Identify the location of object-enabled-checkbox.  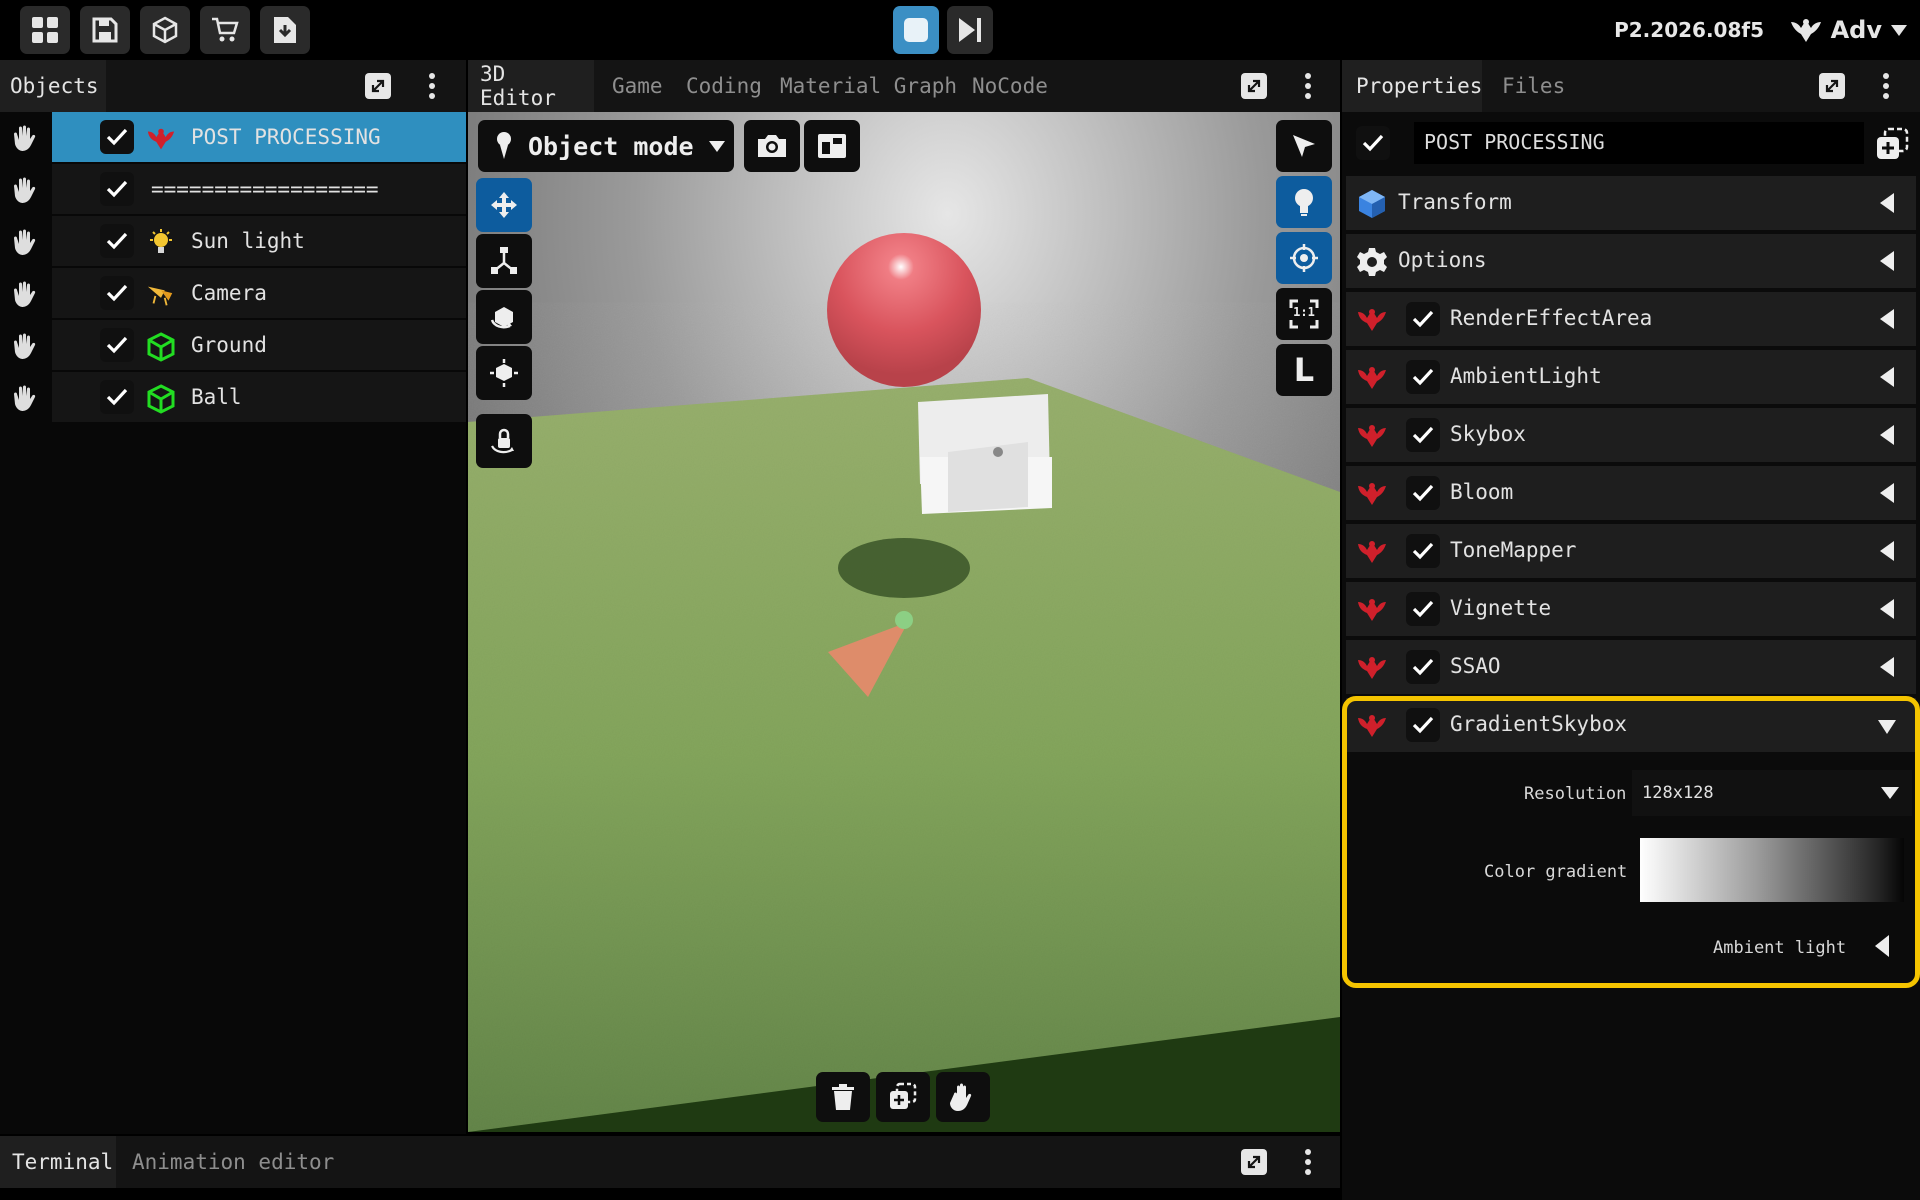
(1373, 143).